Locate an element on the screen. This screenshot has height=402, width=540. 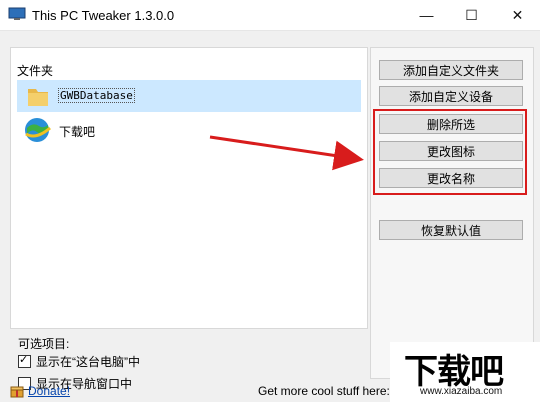
options-title: 可选项目: is located at coordinates (44, 344).